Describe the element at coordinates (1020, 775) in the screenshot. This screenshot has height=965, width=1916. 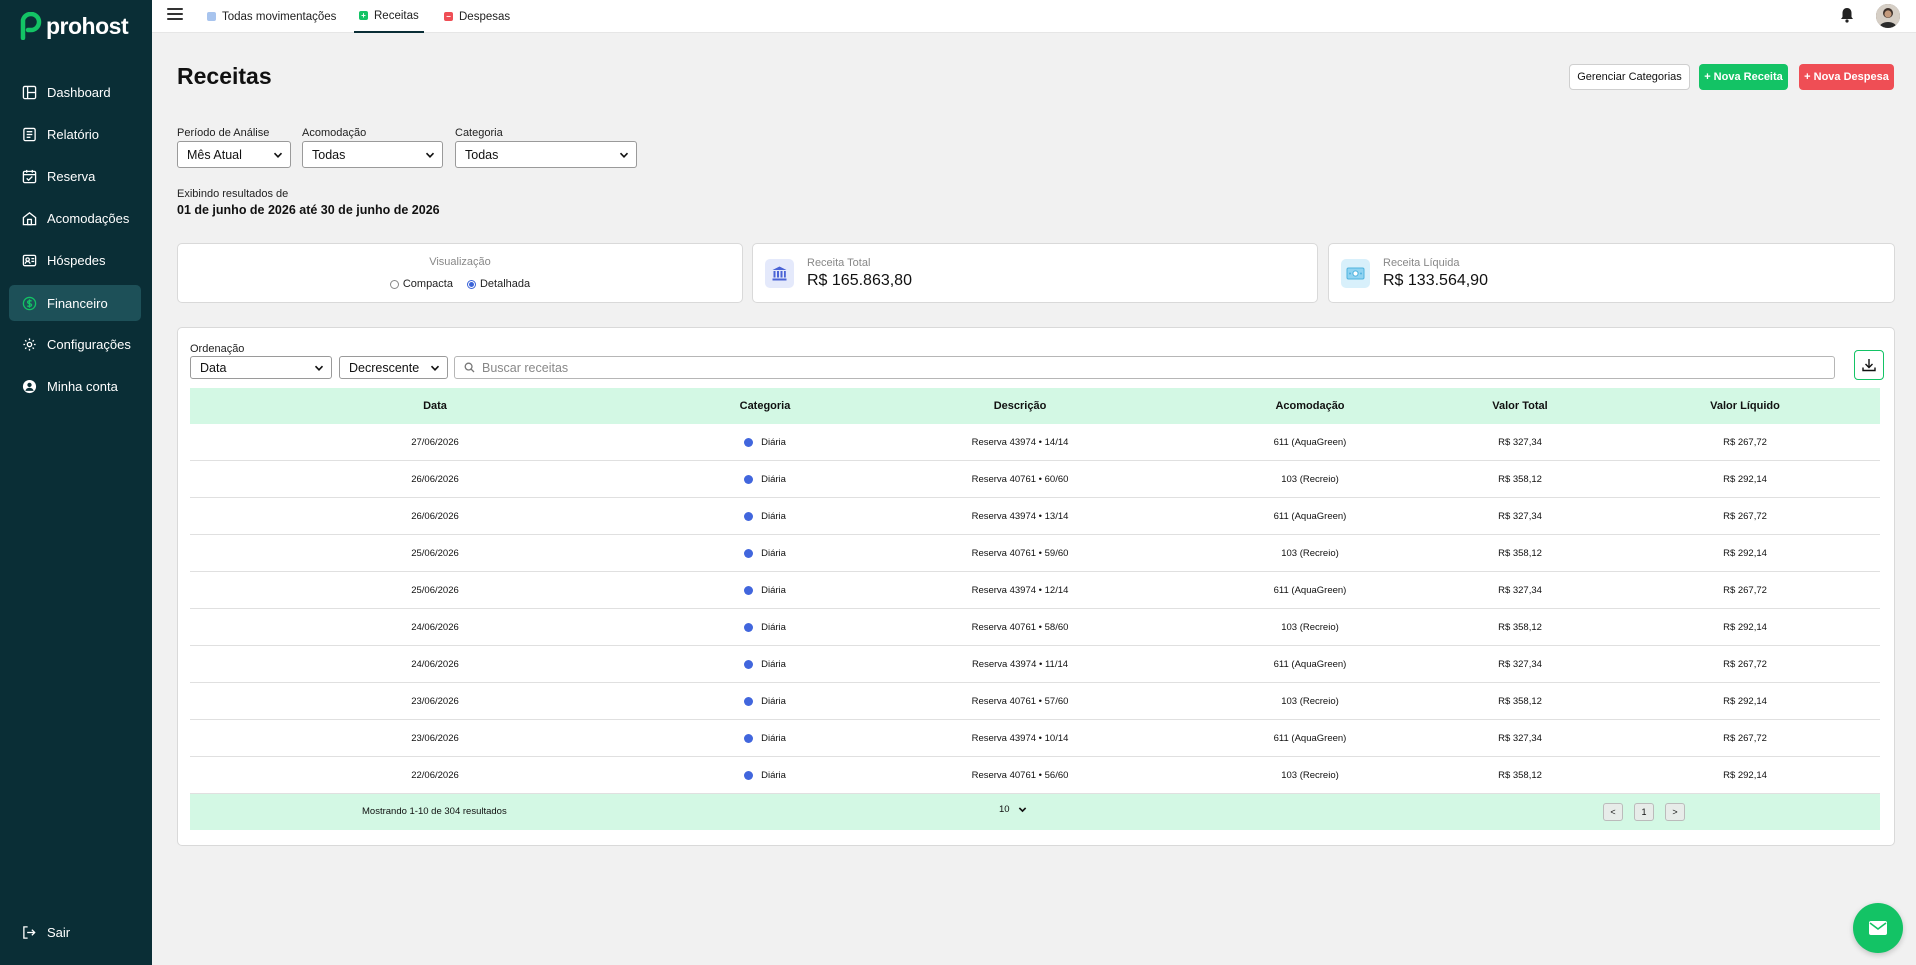
I see `cell-description: Reserva 40761 • 56/60` at that location.